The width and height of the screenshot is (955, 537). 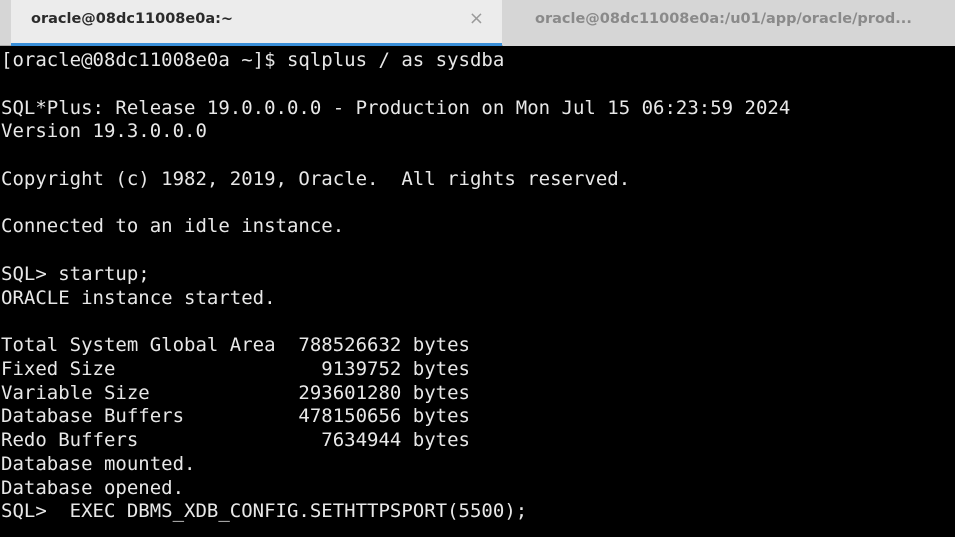 I want to click on terminal-line: Database Buffers 478150656 bytes, so click(x=235, y=416).